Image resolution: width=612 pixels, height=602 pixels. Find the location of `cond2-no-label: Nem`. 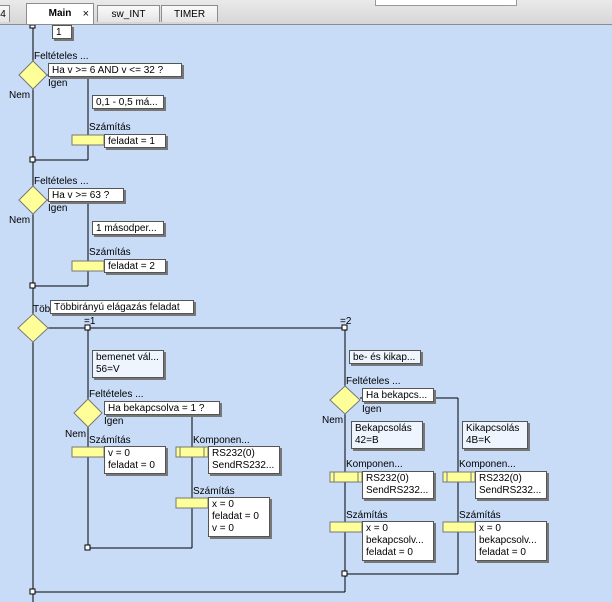

cond2-no-label: Nem is located at coordinates (20, 220).